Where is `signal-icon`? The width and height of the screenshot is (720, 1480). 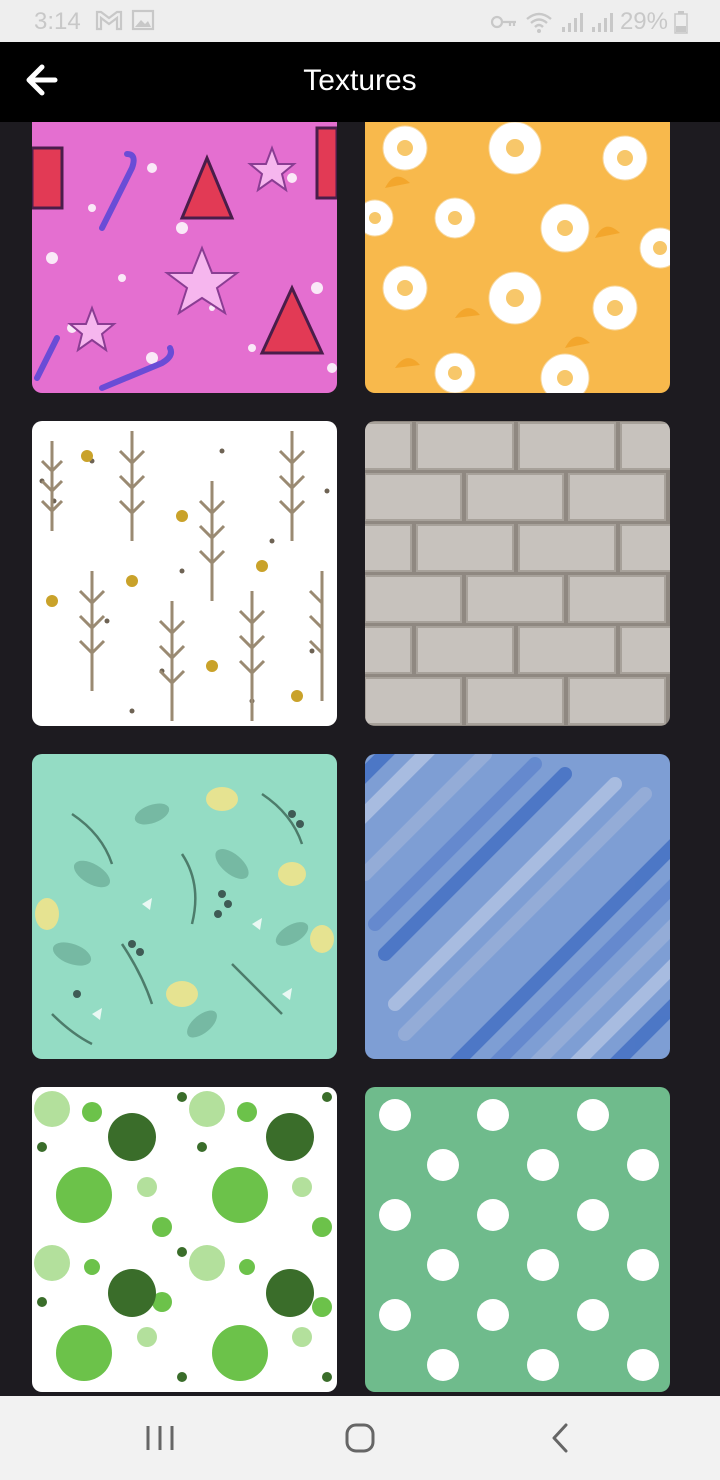 signal-icon is located at coordinates (572, 22).